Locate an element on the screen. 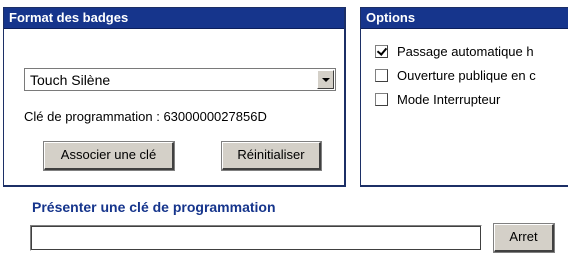 Image resolution: width=568 pixels, height=256 pixels. associate-key-button: Associer une clé is located at coordinates (109, 156).